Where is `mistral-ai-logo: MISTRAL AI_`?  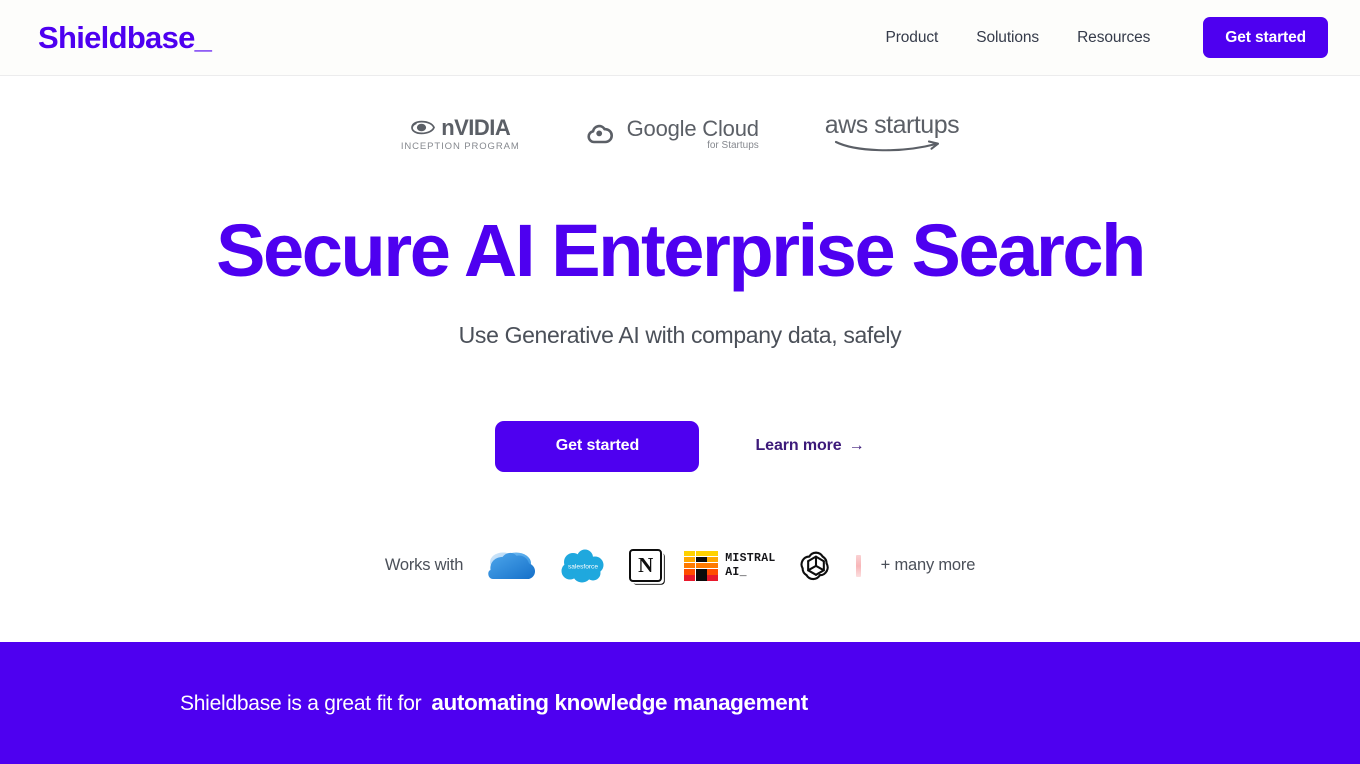 mistral-ai-logo: MISTRAL AI_ is located at coordinates (729, 566).